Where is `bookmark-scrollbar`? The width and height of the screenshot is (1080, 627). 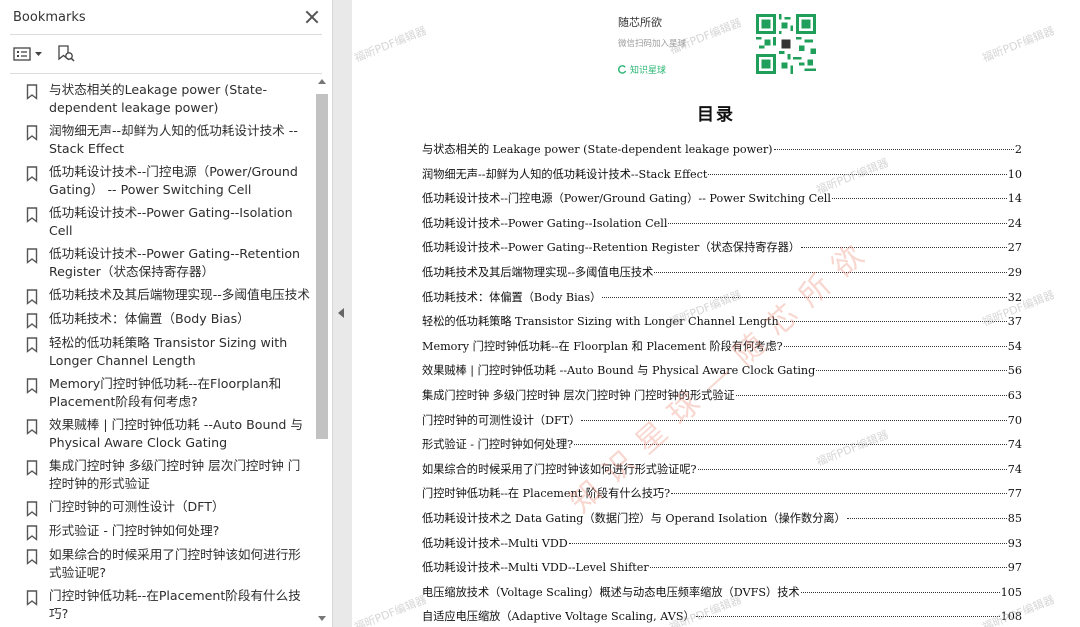 bookmark-scrollbar is located at coordinates (322, 351).